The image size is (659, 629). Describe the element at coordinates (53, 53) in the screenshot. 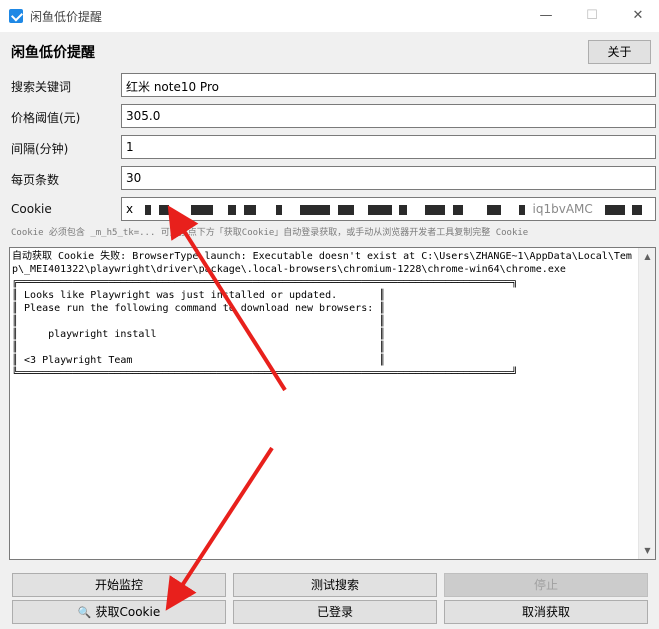

I see `page-title: 闲鱼低价提醒` at that location.